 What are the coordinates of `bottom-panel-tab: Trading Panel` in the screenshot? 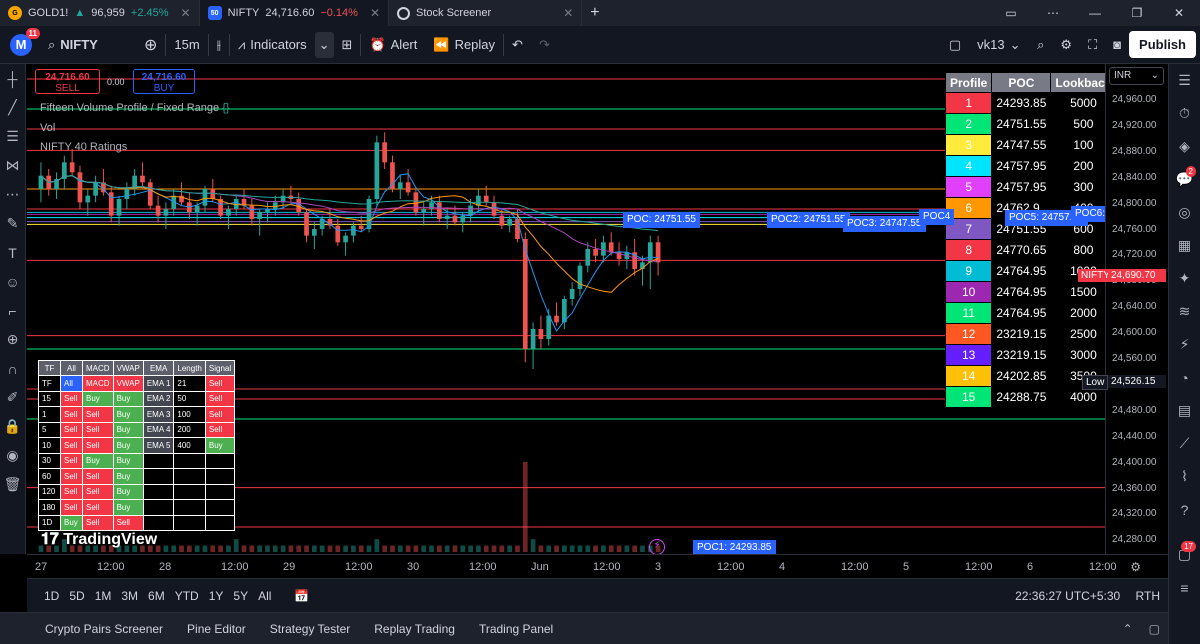 It's located at (516, 629).